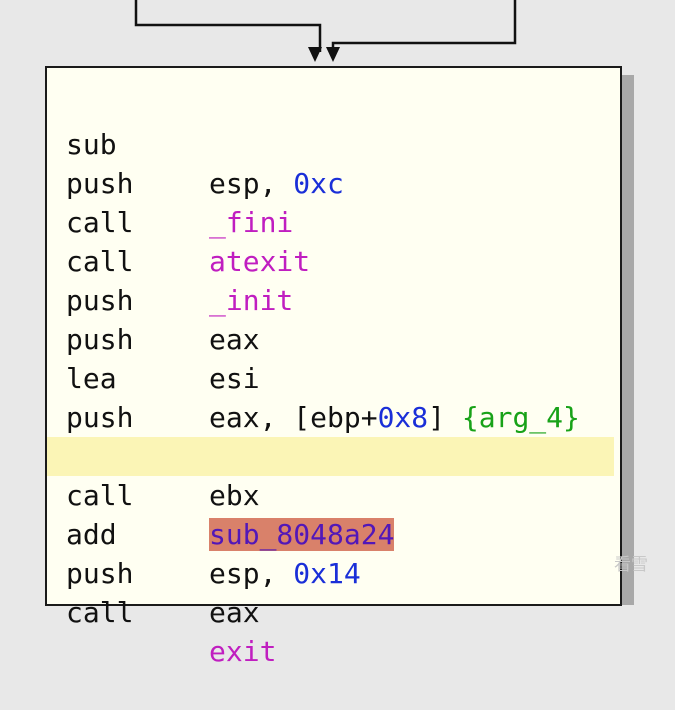 The image size is (675, 710). What do you see at coordinates (333, 377) in the screenshot?
I see `instruction-line: lea eax, [ebp+0x8] {arg_4}` at bounding box center [333, 377].